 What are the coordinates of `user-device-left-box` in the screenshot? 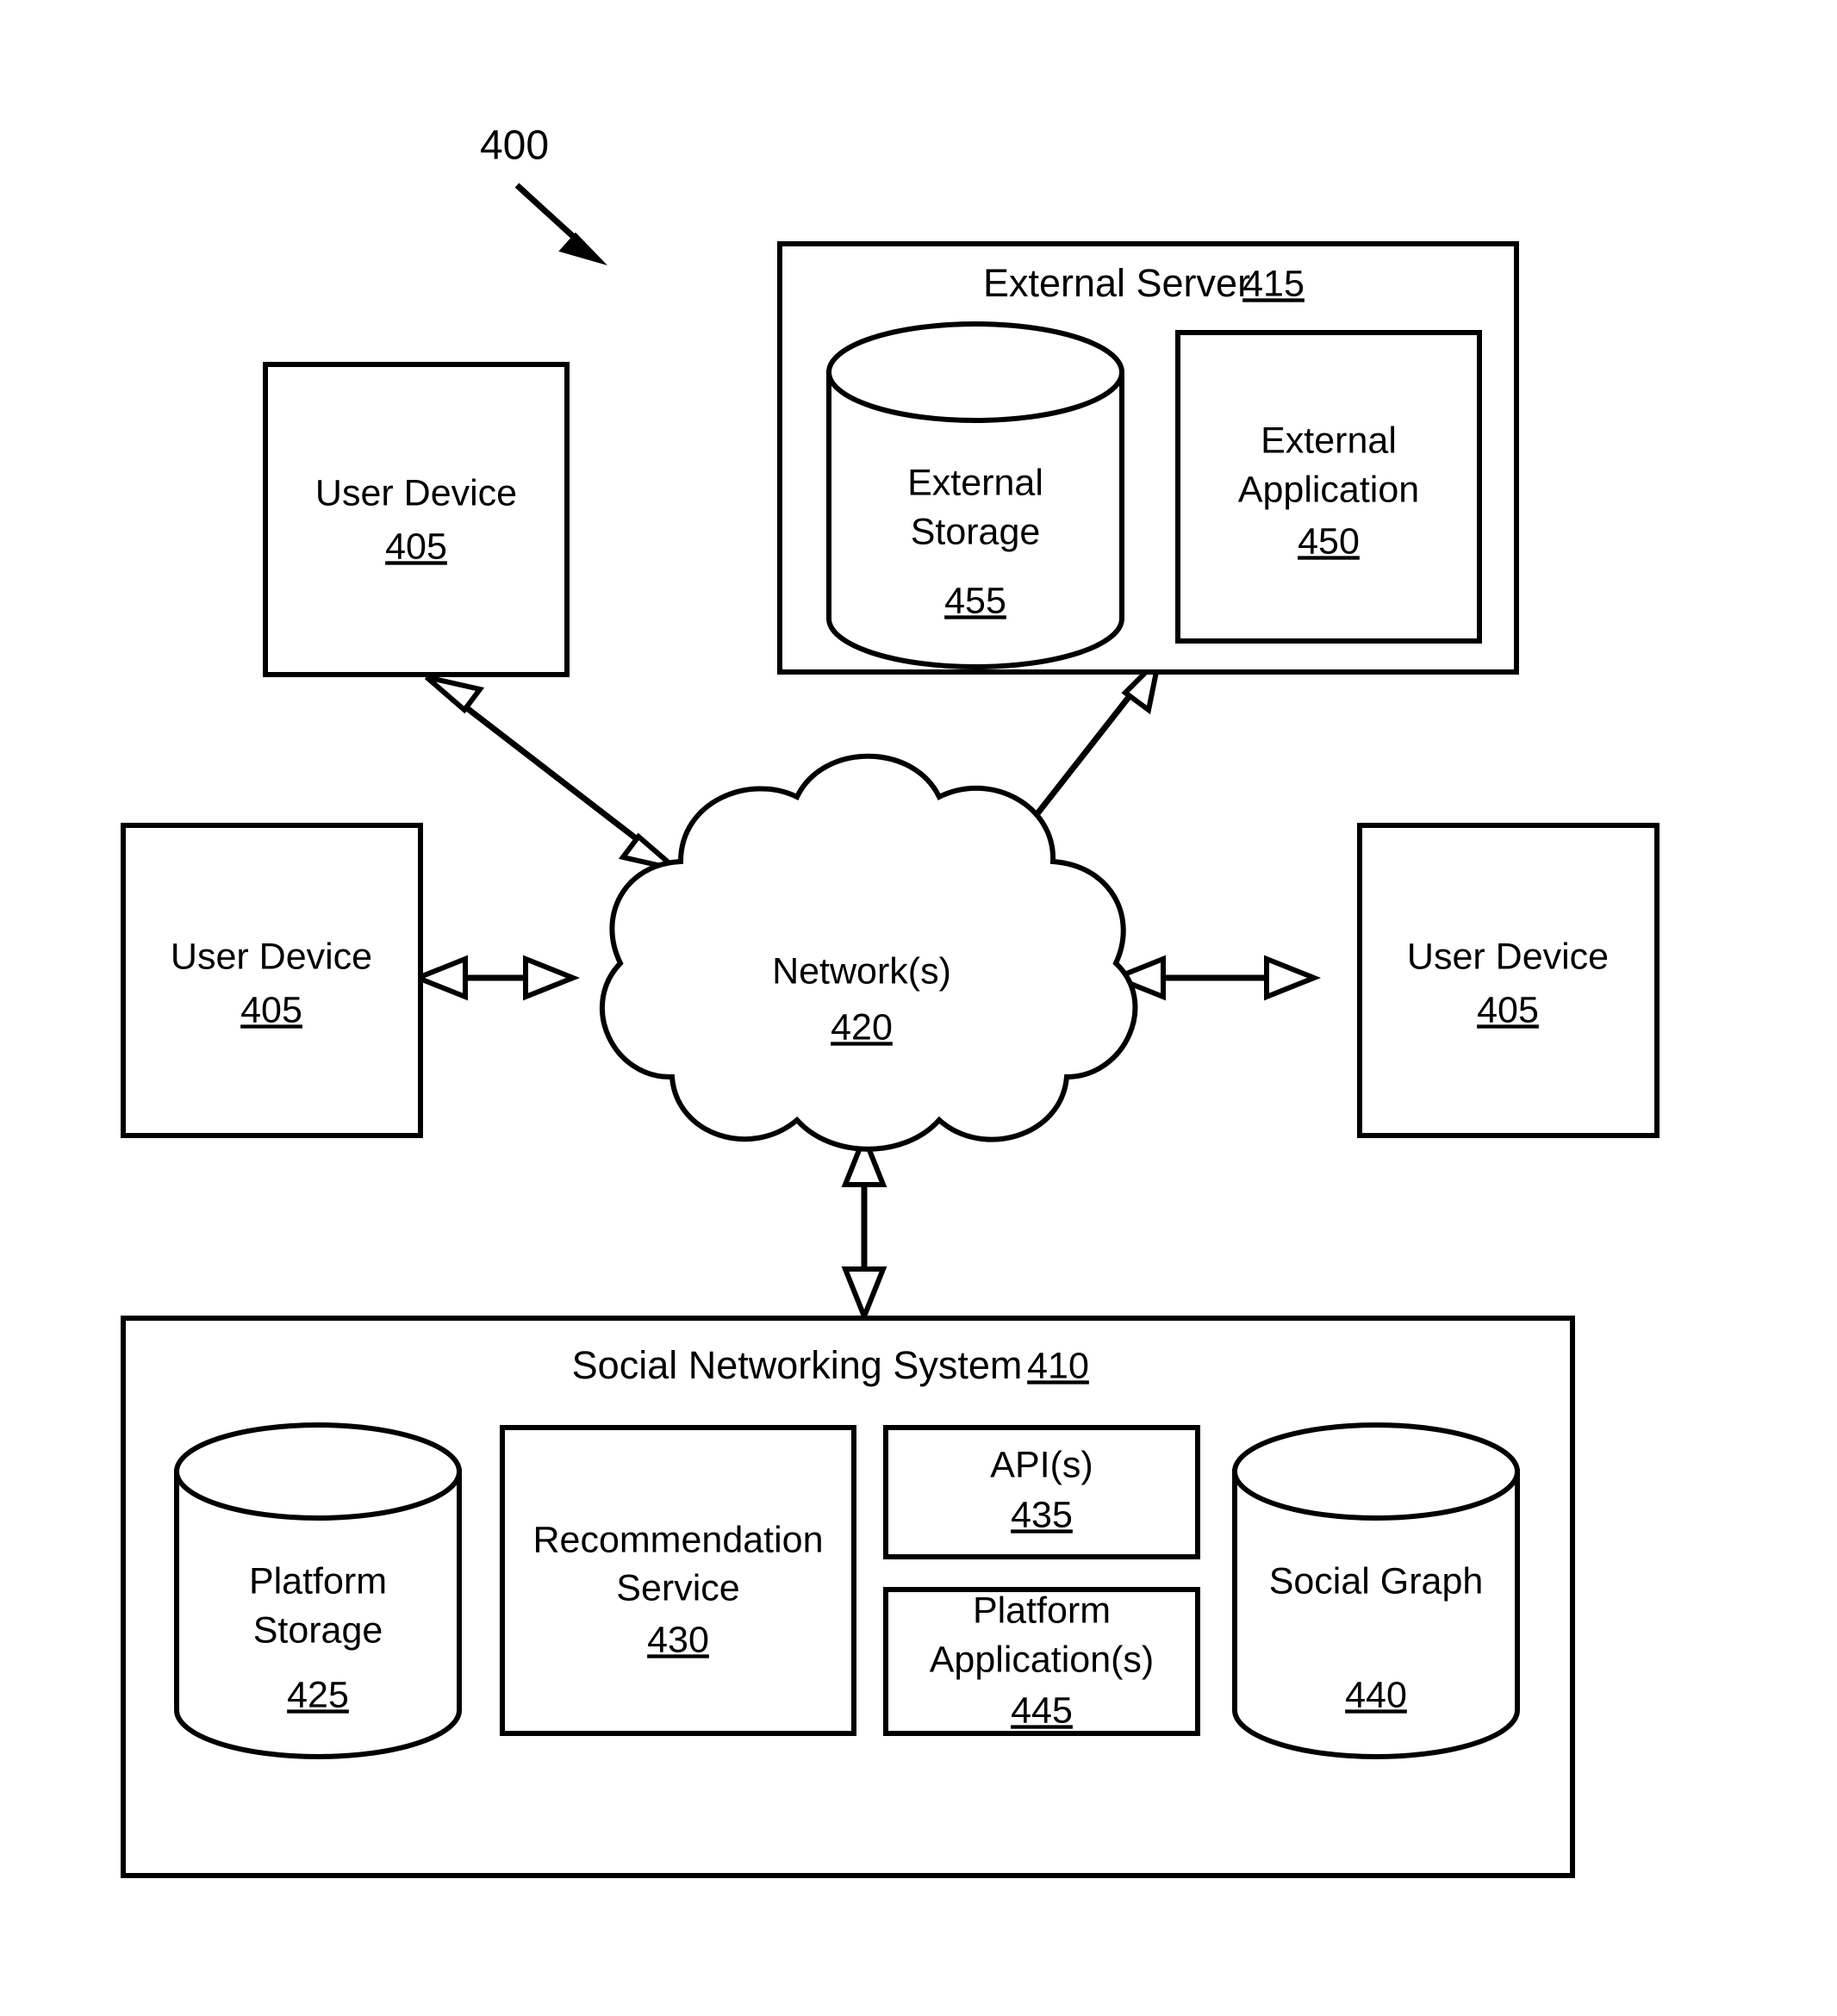 It's located at (272, 981).